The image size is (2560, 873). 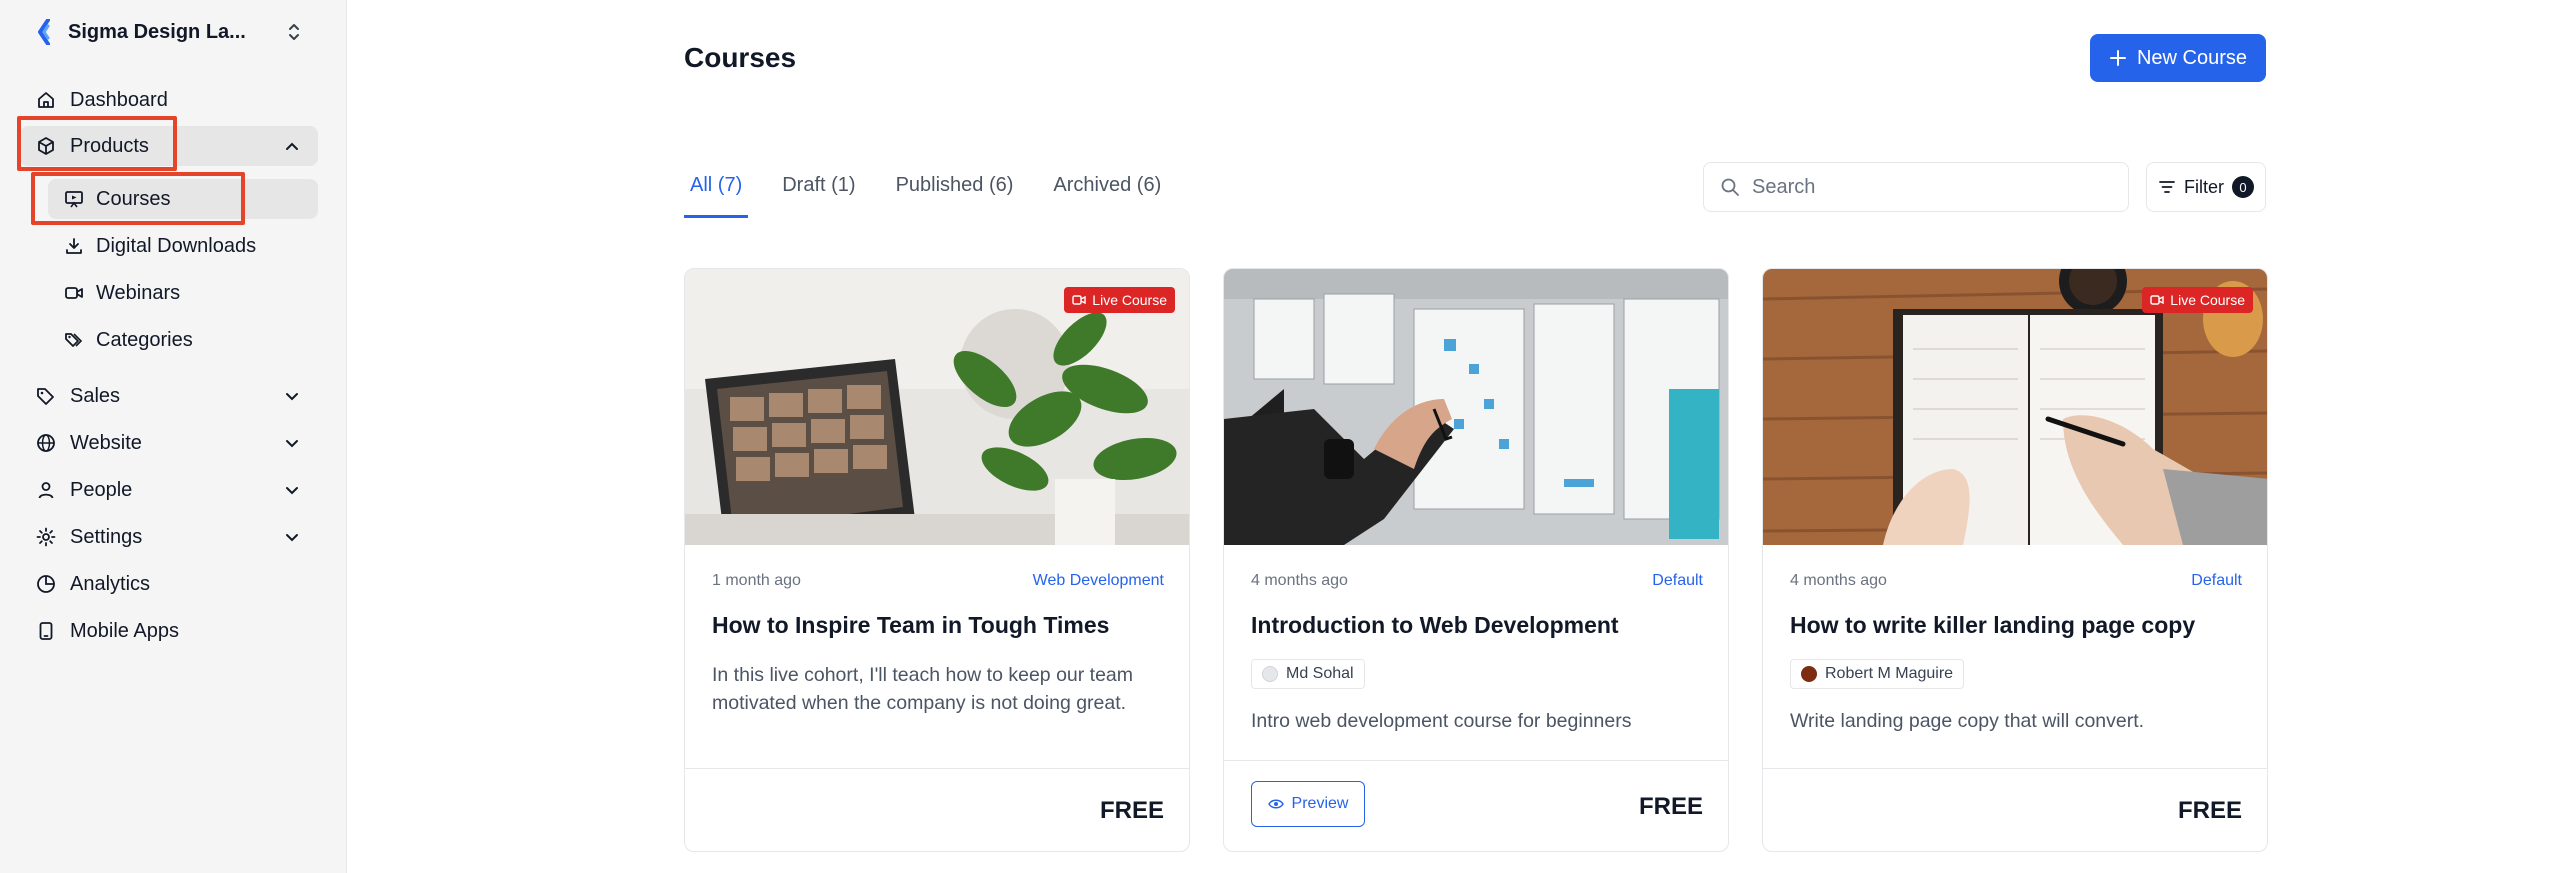 I want to click on tab-all: All (7), so click(x=716, y=189).